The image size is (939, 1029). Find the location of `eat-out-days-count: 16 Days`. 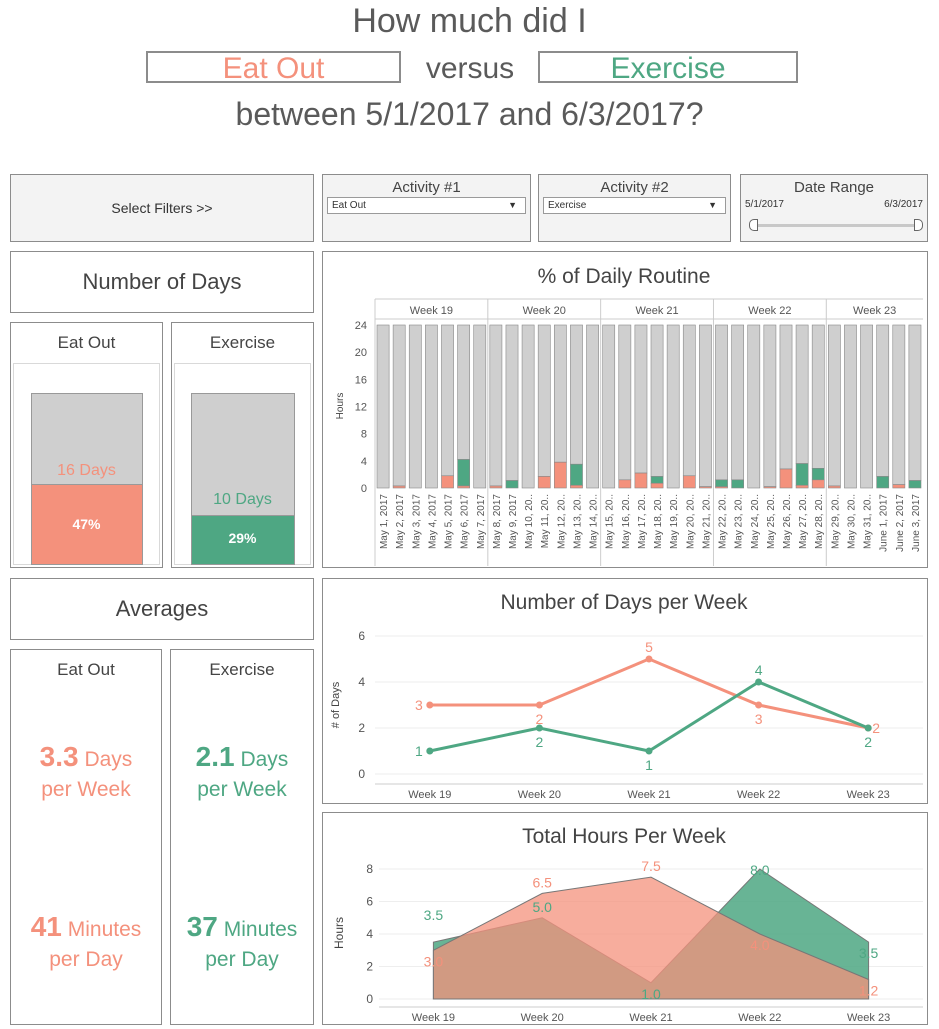

eat-out-days-count: 16 Days is located at coordinates (86, 470).